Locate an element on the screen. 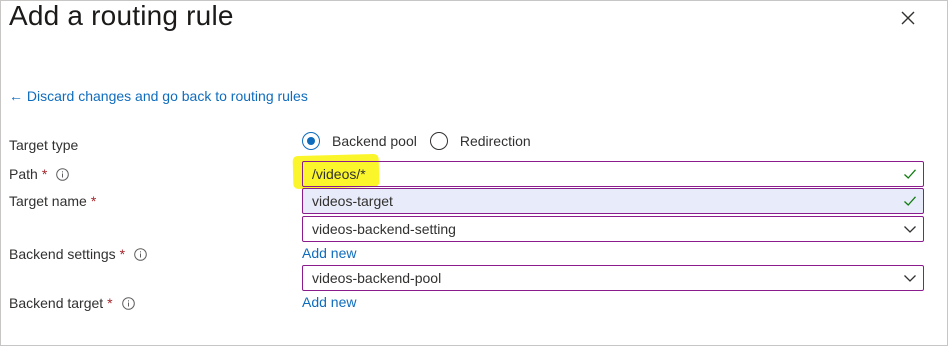  radio-redirection-label: Redirection is located at coordinates (495, 141).